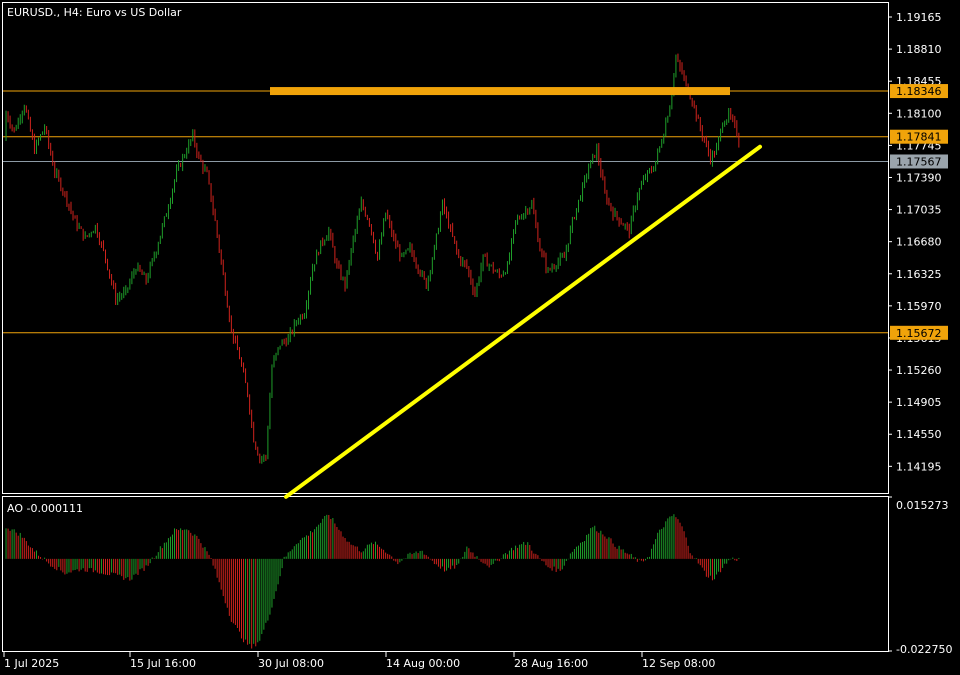 The width and height of the screenshot is (960, 675). I want to click on price-tick-label: 1.19165, so click(919, 17).